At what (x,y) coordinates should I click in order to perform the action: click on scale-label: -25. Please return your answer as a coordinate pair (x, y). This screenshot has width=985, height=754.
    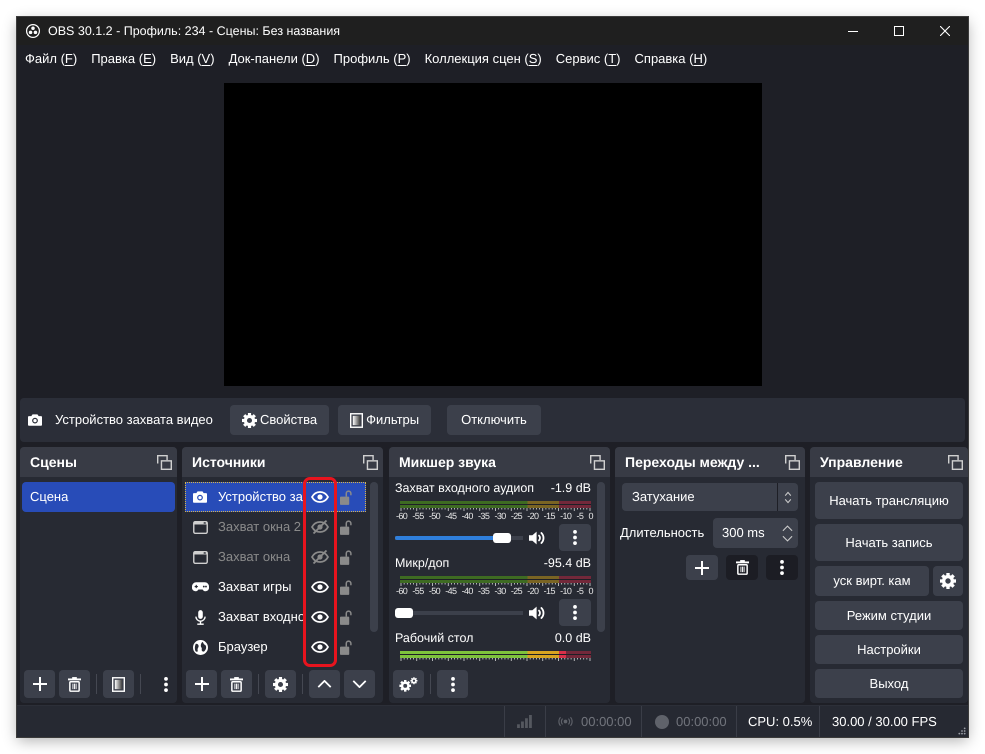
    Looking at the image, I should click on (516, 591).